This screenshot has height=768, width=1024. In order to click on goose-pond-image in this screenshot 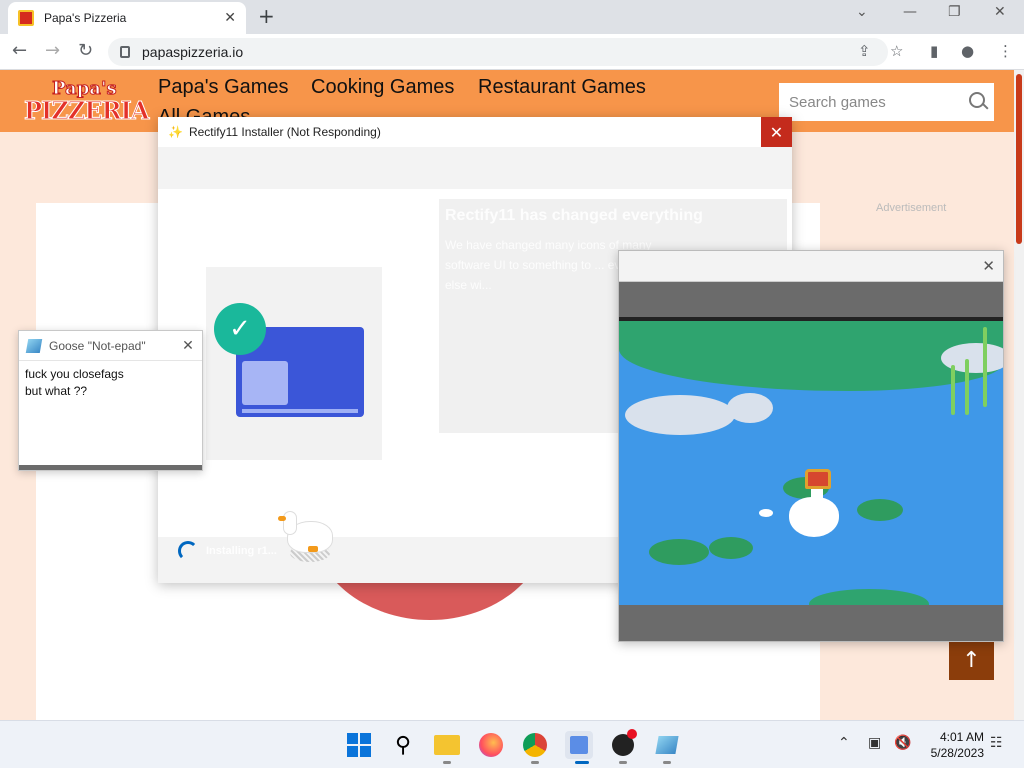, I will do `click(811, 461)`.